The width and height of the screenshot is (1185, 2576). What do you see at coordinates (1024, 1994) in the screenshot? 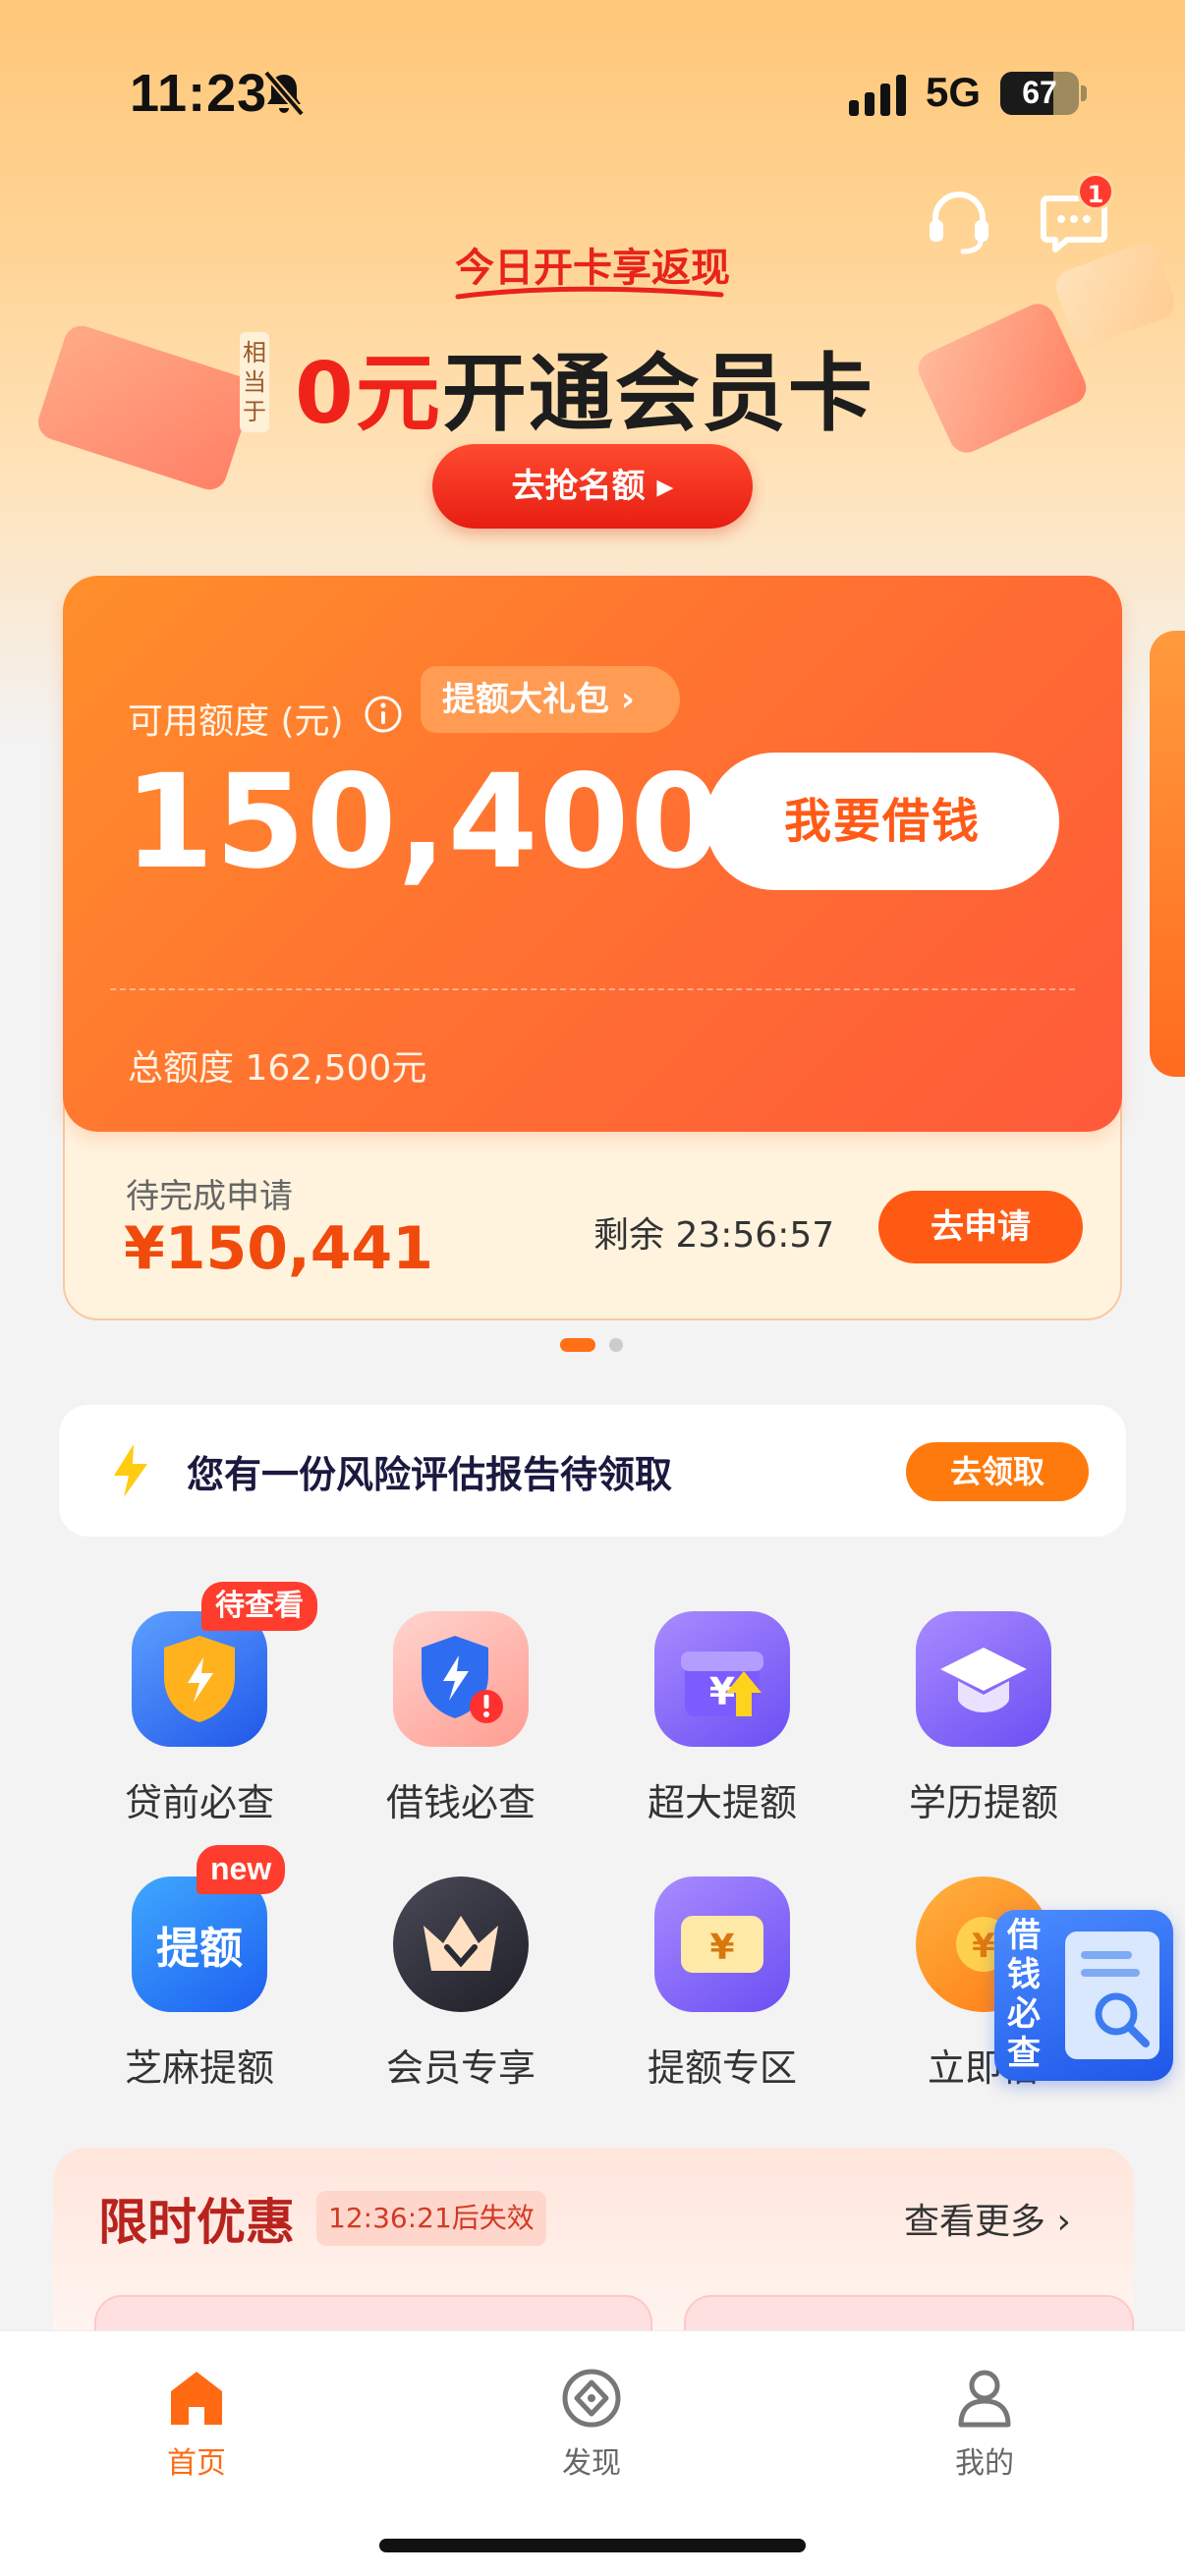
I see `floating-widget-text: 借钱必查` at bounding box center [1024, 1994].